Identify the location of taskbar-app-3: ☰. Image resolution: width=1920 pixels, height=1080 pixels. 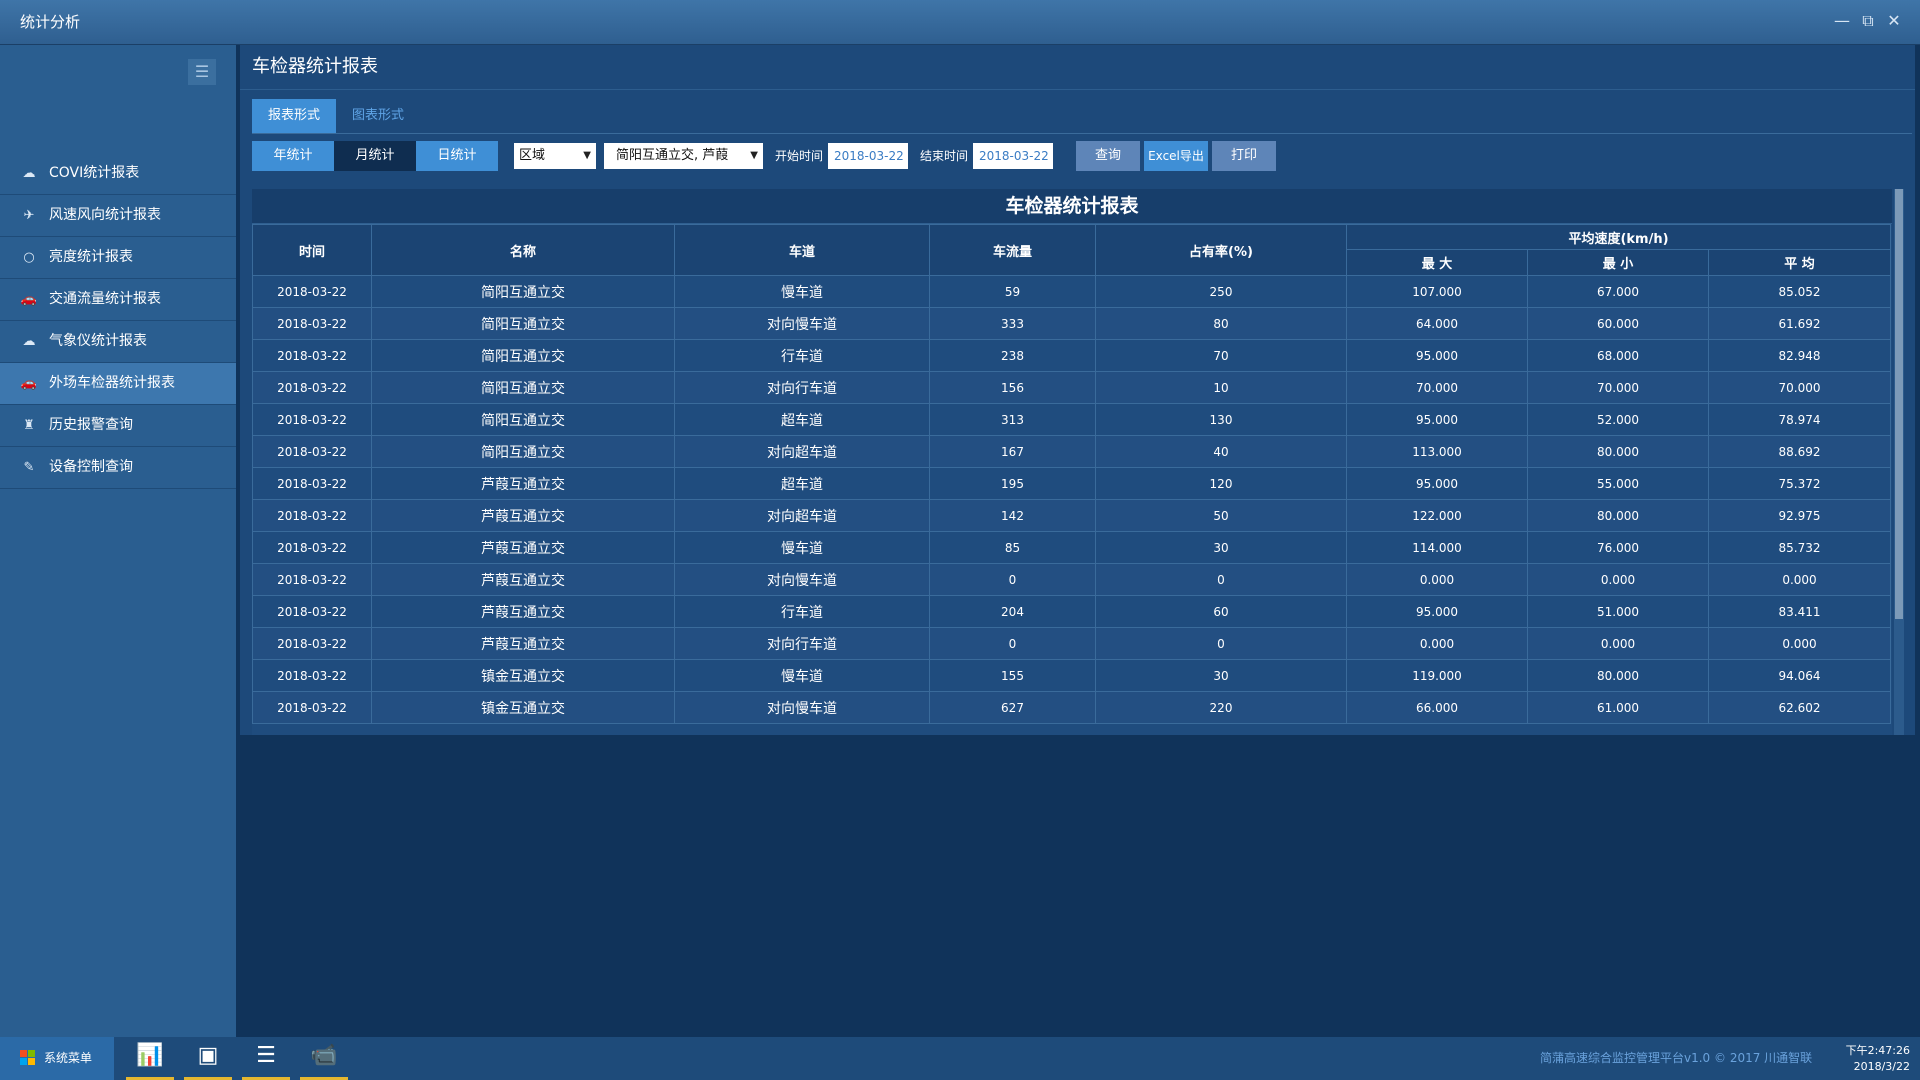
(266, 1058).